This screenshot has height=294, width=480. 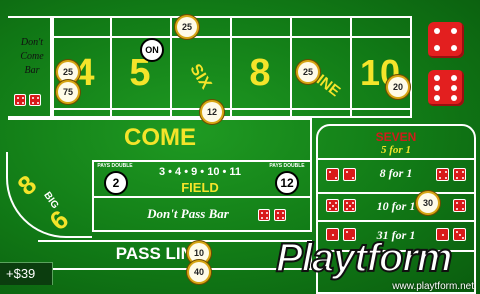 I want to click on chip: 75, so click(x=68, y=92).